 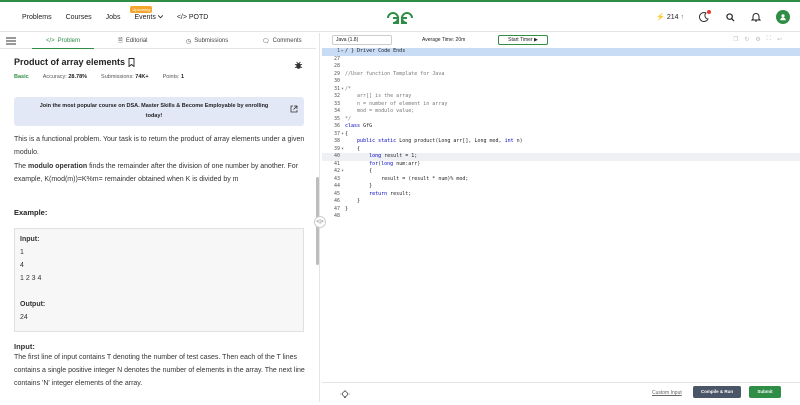 I want to click on upcoming-badge: Upcoming, so click(x=141, y=9).